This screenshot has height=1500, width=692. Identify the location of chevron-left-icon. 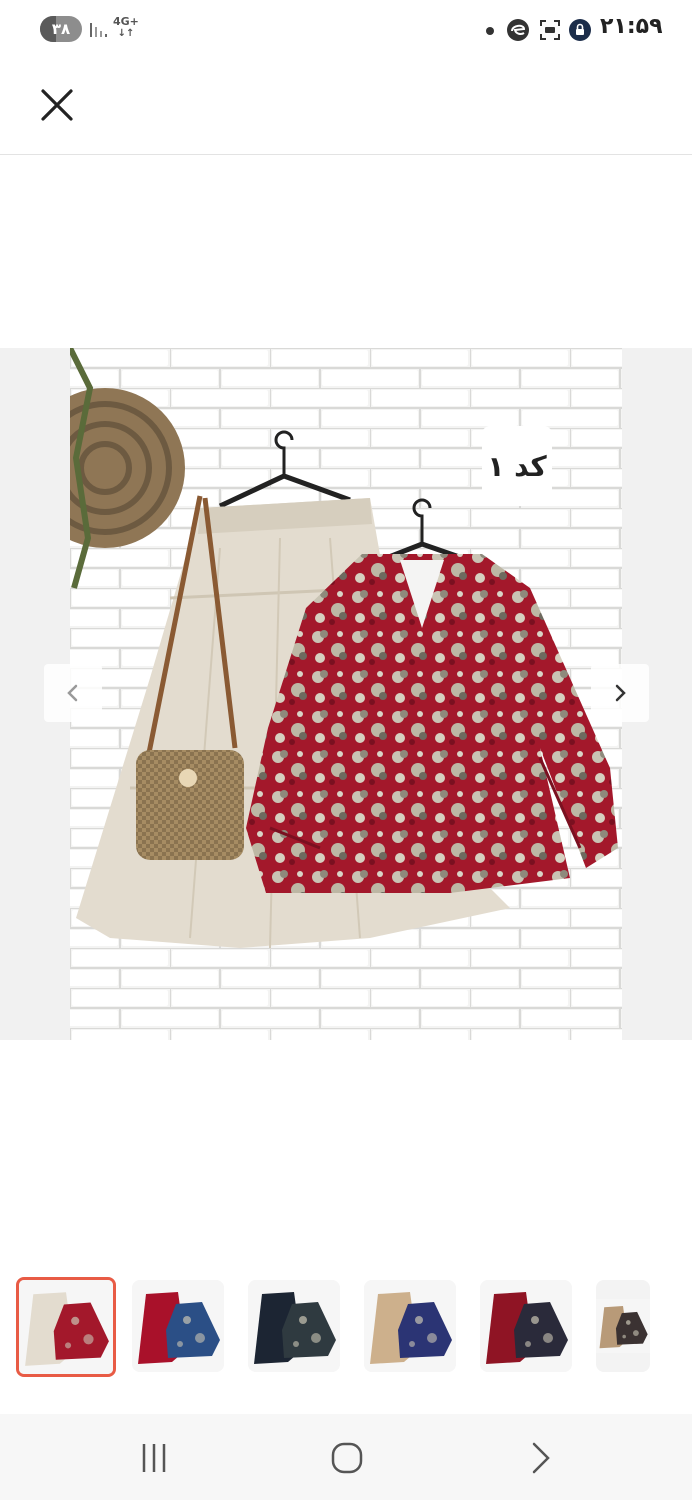
(72, 693).